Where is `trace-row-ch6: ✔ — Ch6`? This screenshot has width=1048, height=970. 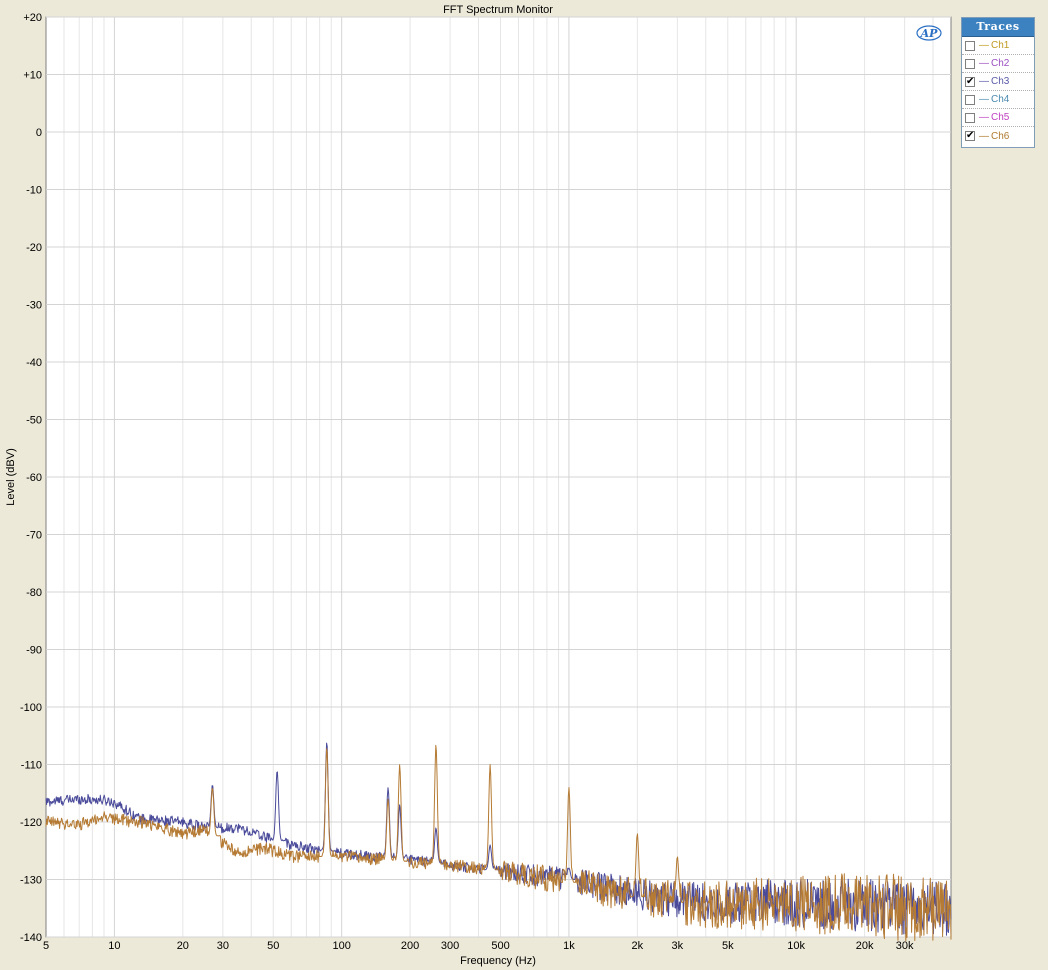 trace-row-ch6: ✔ — Ch6 is located at coordinates (998, 136).